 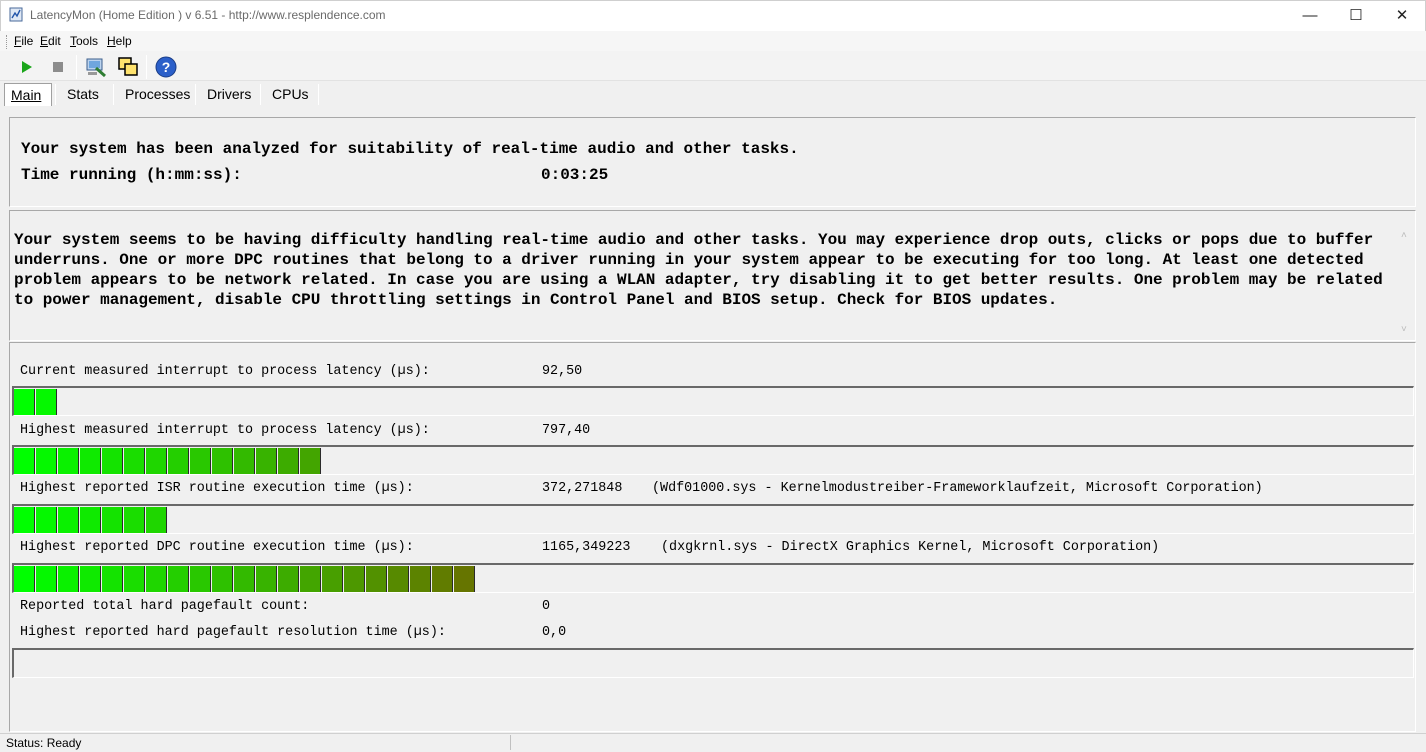 I want to click on stop-icon, so click(x=58, y=67).